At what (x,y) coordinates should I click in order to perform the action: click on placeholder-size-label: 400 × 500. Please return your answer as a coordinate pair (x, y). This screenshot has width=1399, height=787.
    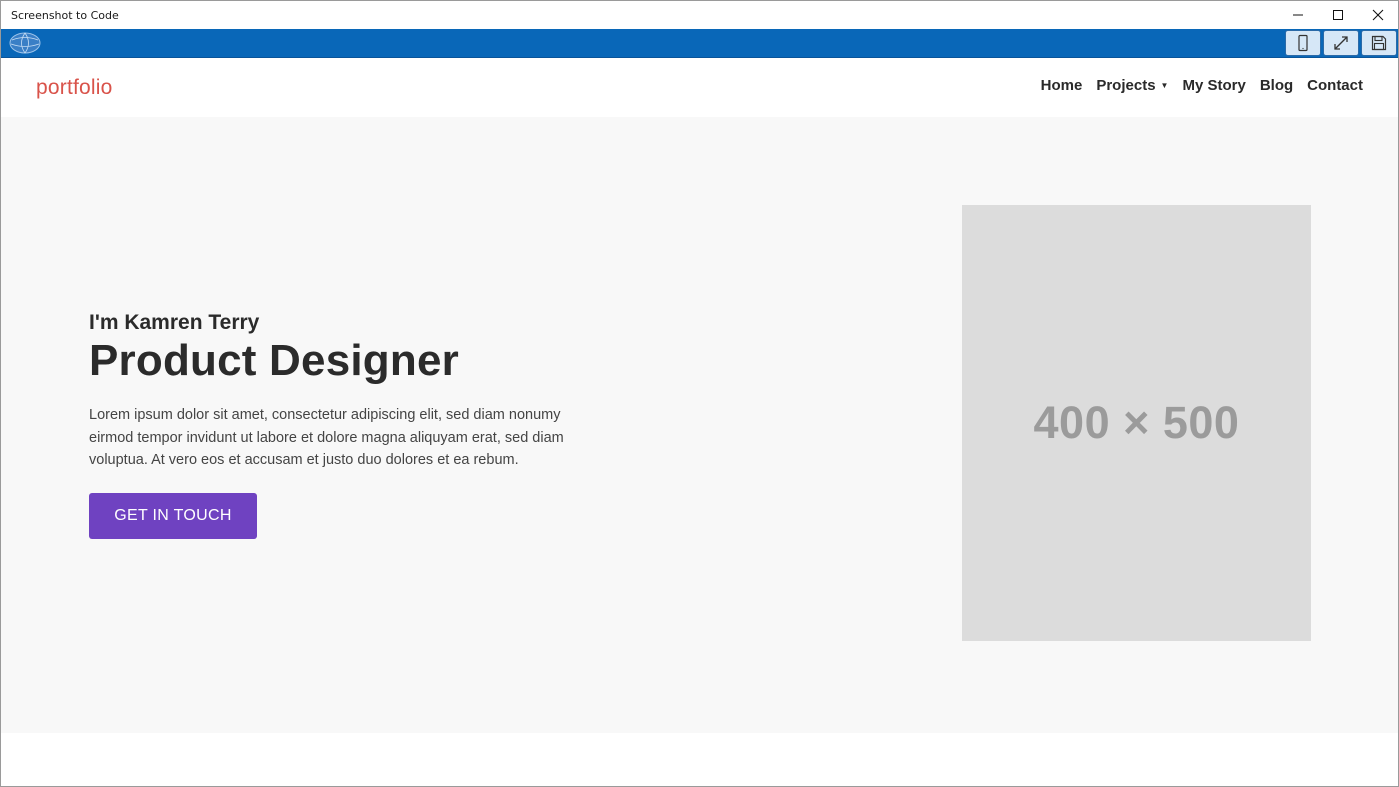
    Looking at the image, I should click on (1136, 422).